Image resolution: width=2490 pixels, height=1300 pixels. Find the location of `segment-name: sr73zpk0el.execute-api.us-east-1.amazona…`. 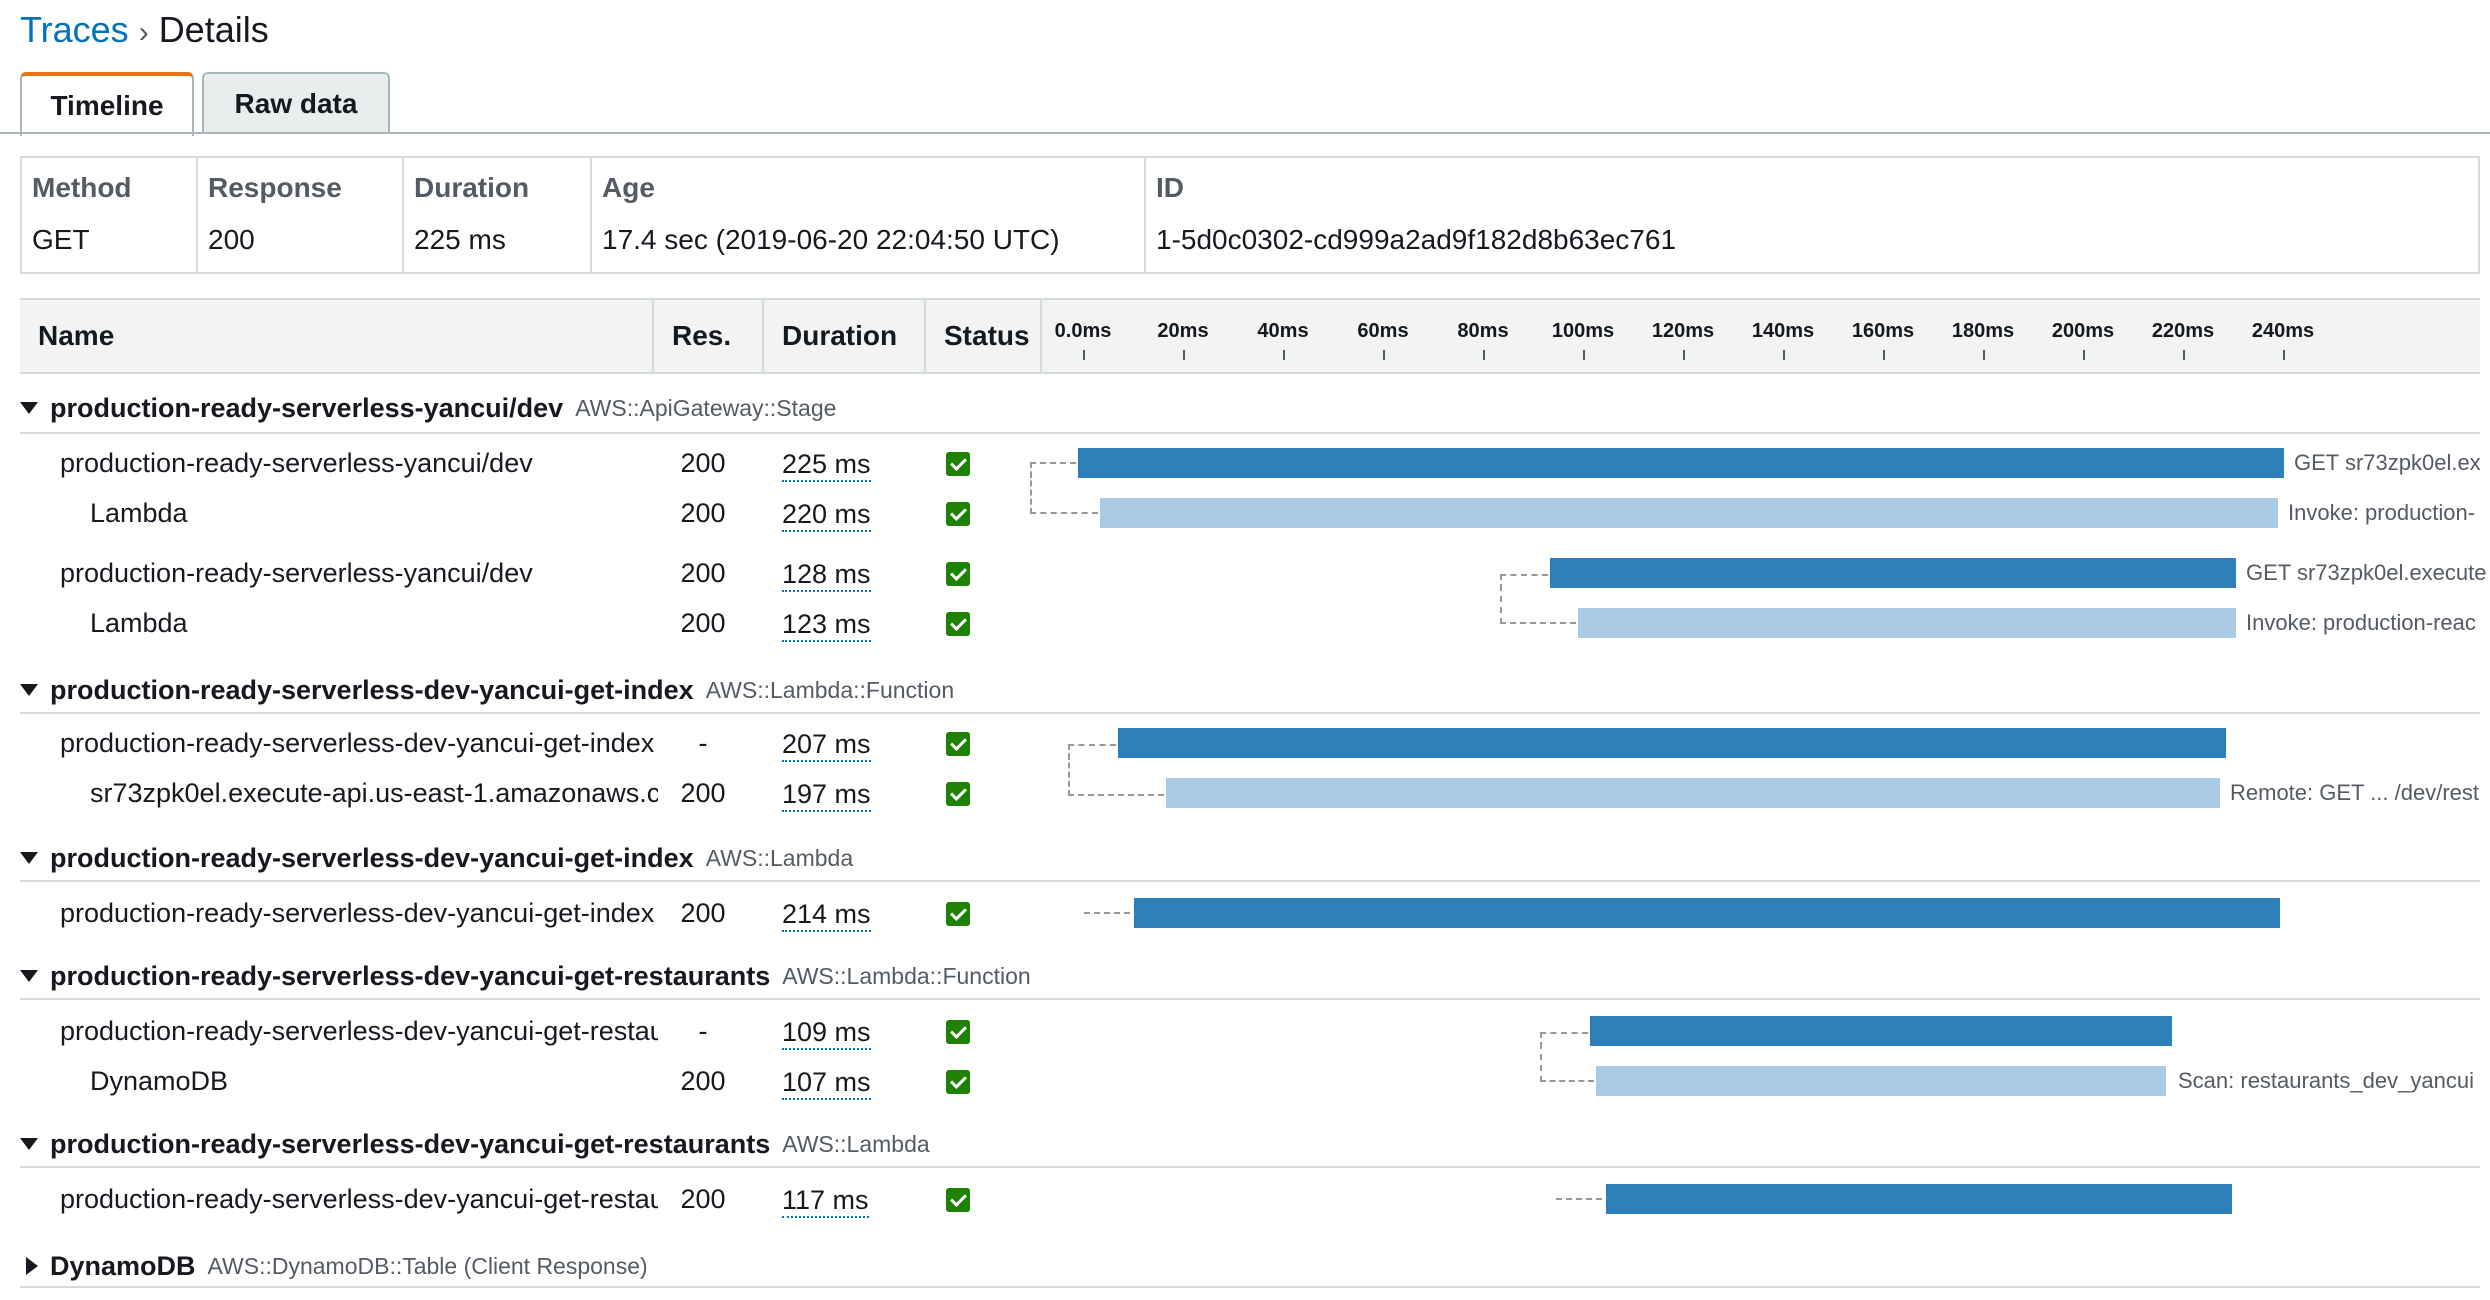

segment-name: sr73zpk0el.execute-api.us-east-1.amazona… is located at coordinates (374, 793).